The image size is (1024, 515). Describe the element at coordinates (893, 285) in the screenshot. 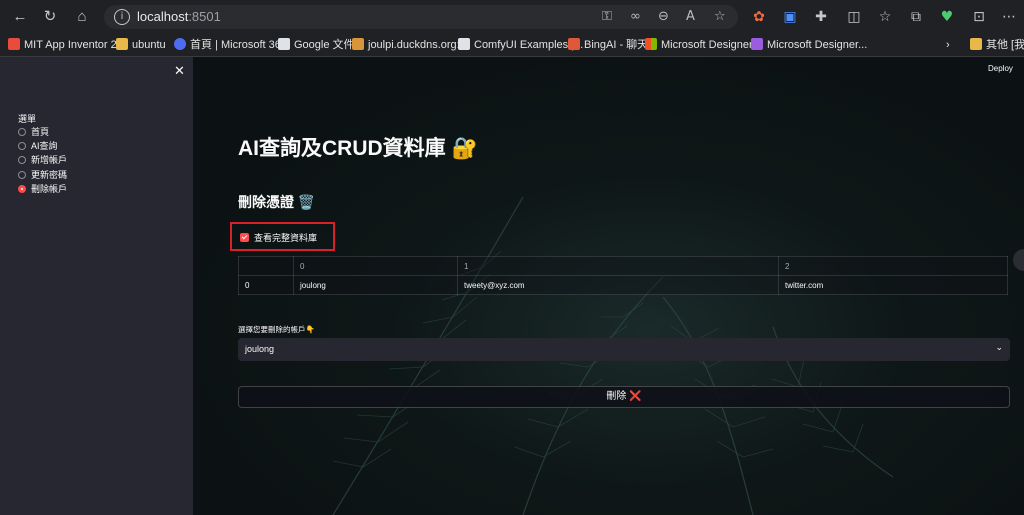

I see `table-cell: twitter.com` at that location.